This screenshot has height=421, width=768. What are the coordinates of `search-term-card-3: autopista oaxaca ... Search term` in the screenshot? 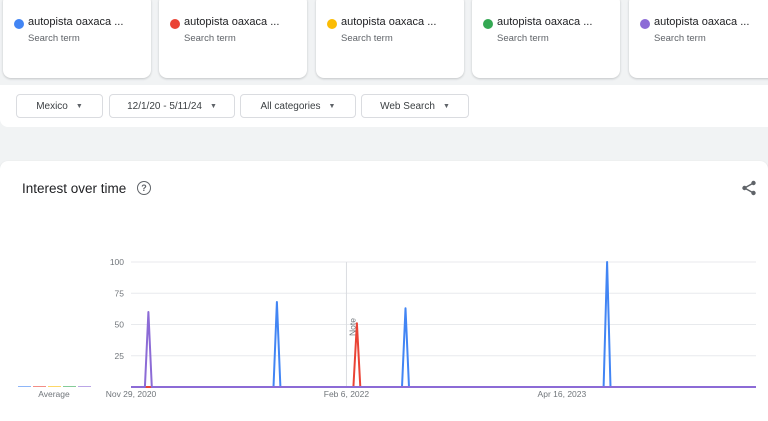 It's located at (390, 39).